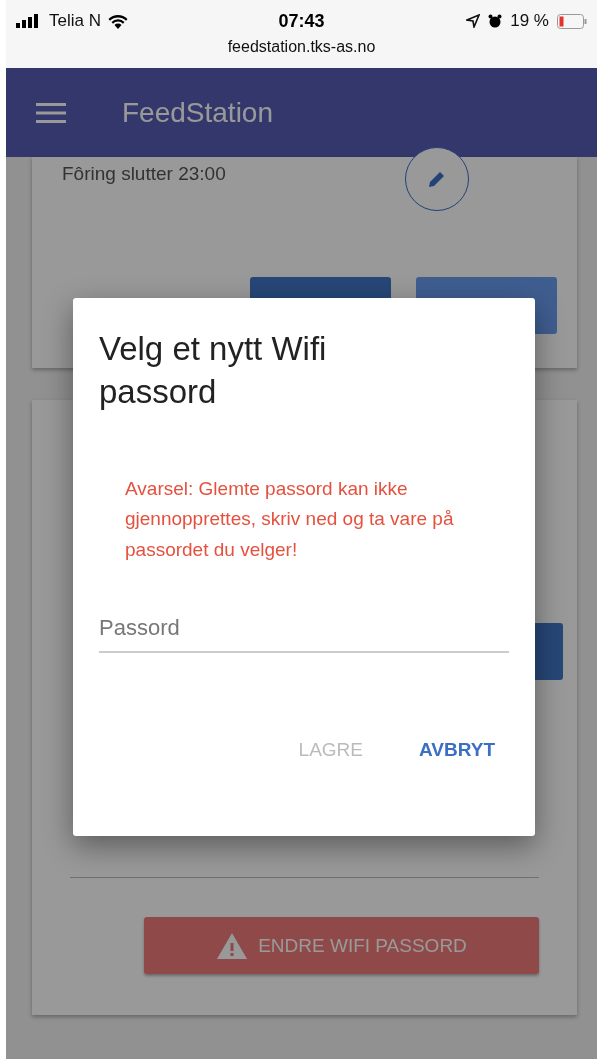 This screenshot has height=1059, width=597. What do you see at coordinates (457, 749) in the screenshot?
I see `cancel-button: AVBRYT` at bounding box center [457, 749].